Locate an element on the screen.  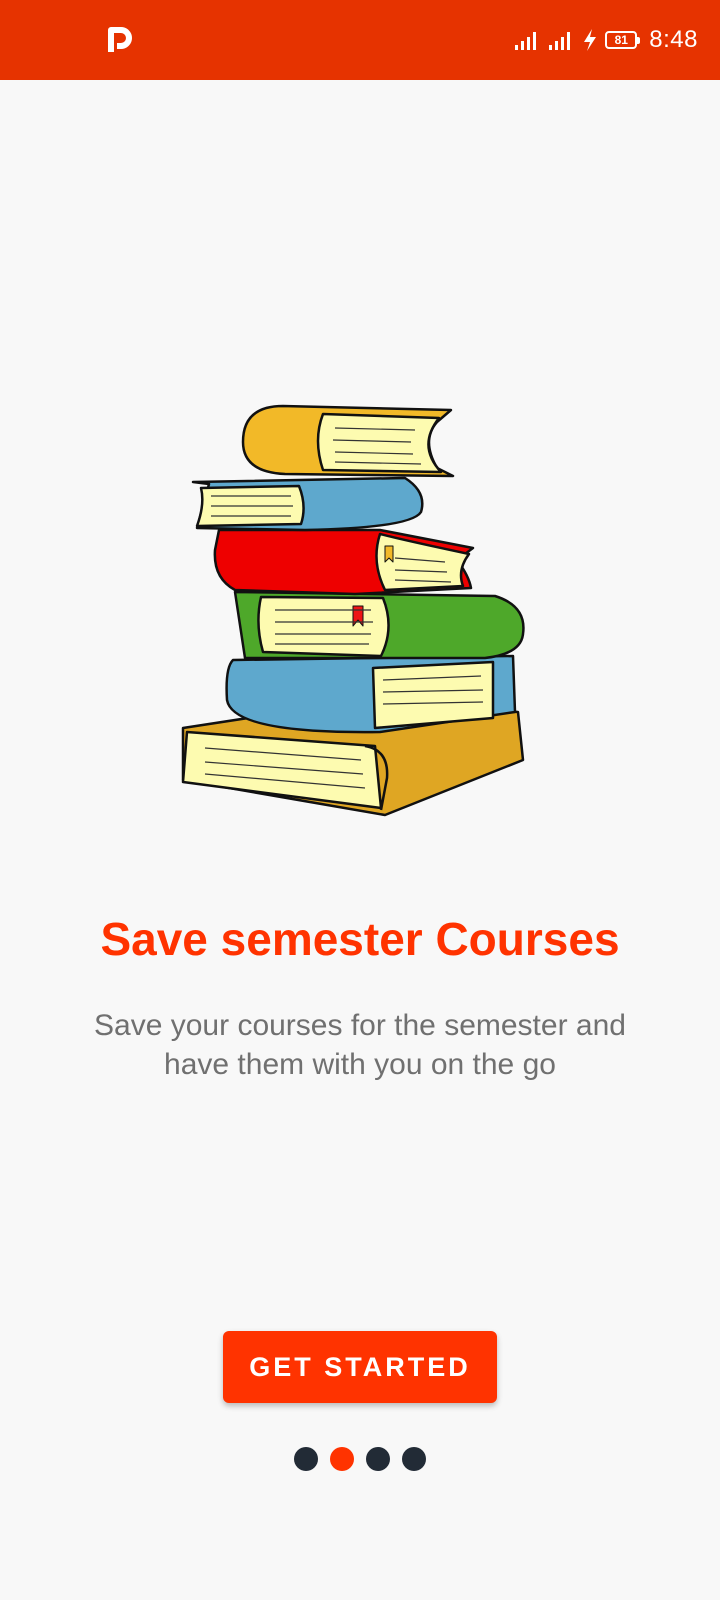
battery-level: 81 is located at coordinates (621, 40).